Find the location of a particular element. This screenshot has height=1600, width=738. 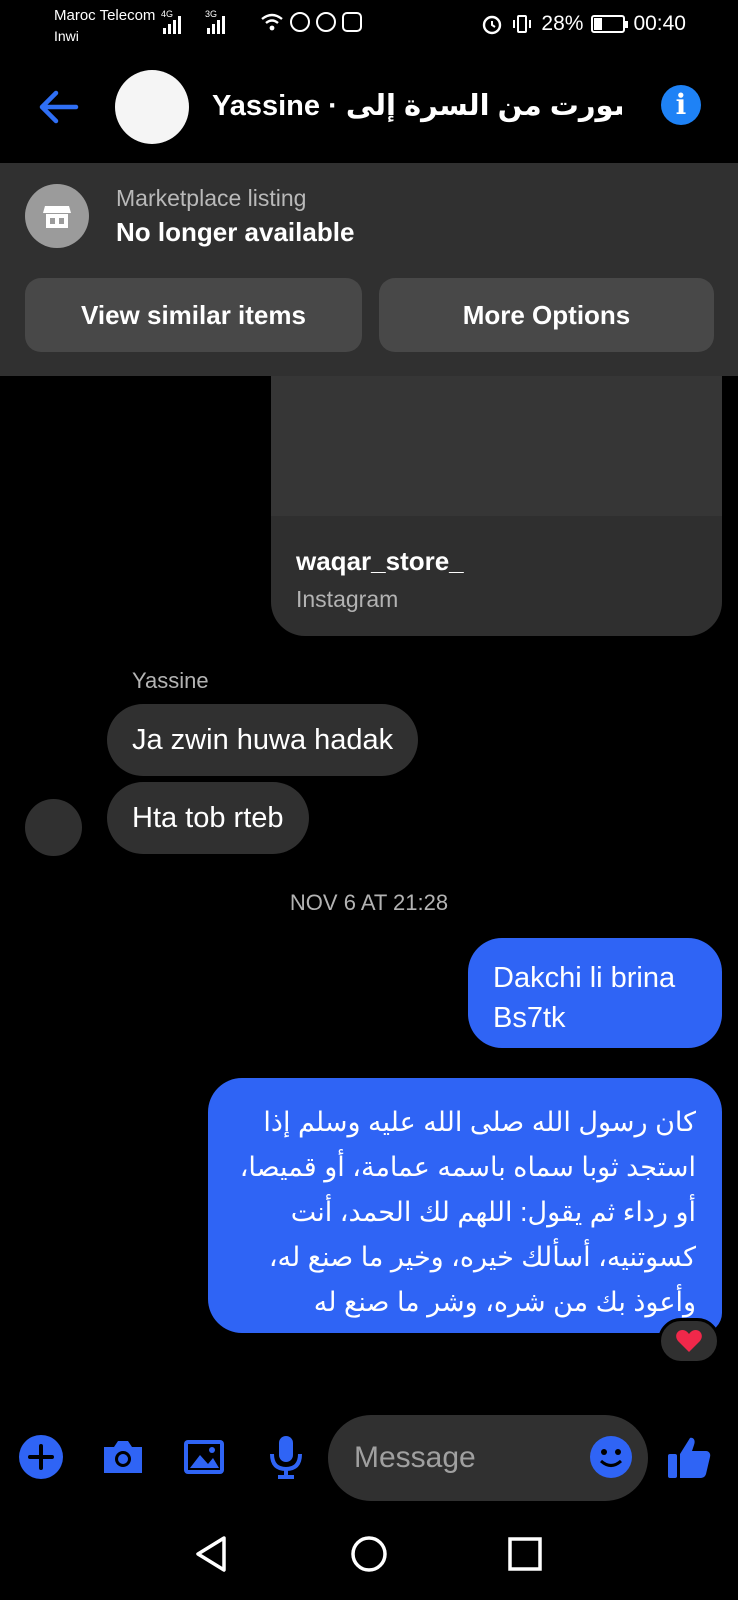

signal-icon-2: 3G is located at coordinates (215, 21).